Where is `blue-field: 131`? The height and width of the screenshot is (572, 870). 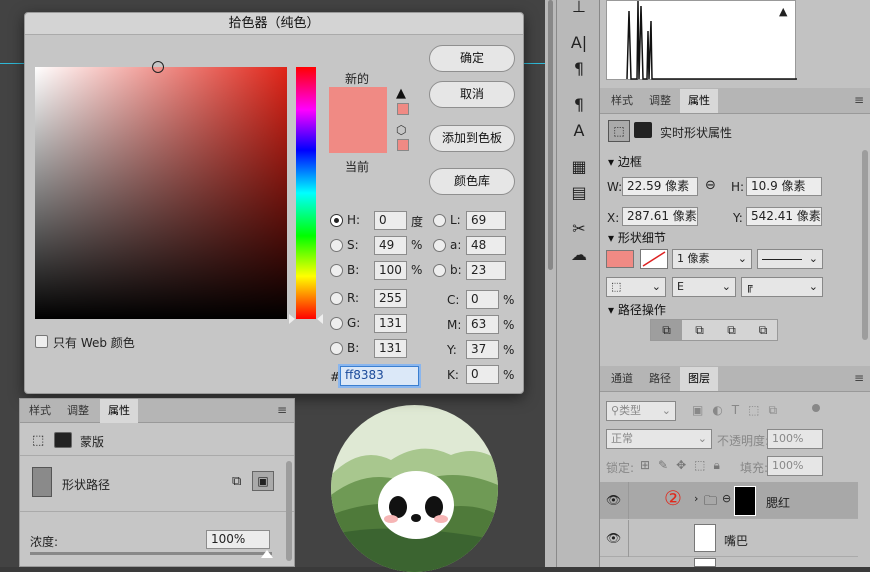
blue-field: 131 is located at coordinates (390, 348).